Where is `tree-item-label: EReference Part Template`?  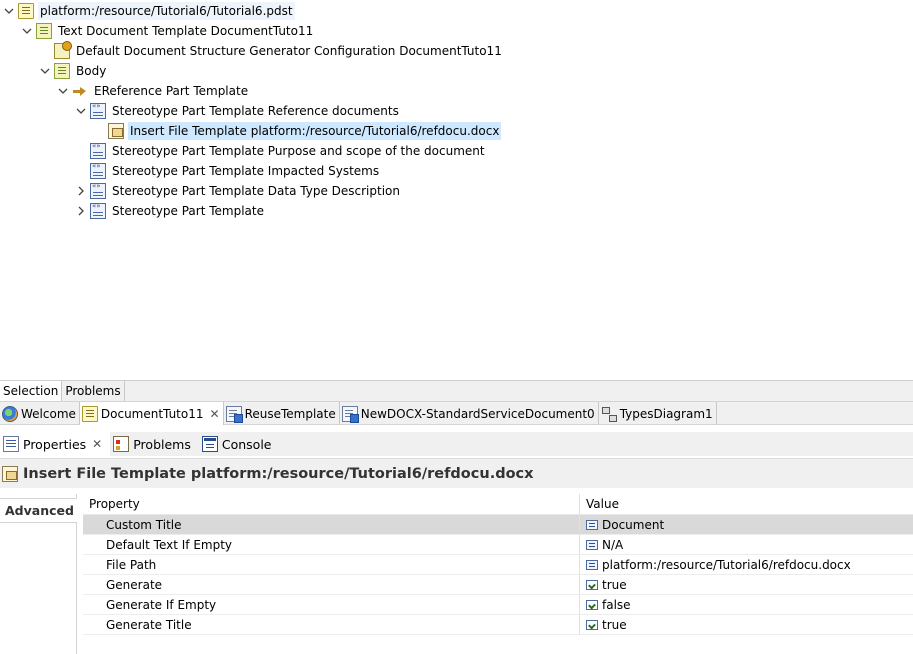 tree-item-label: EReference Part Template is located at coordinates (171, 91).